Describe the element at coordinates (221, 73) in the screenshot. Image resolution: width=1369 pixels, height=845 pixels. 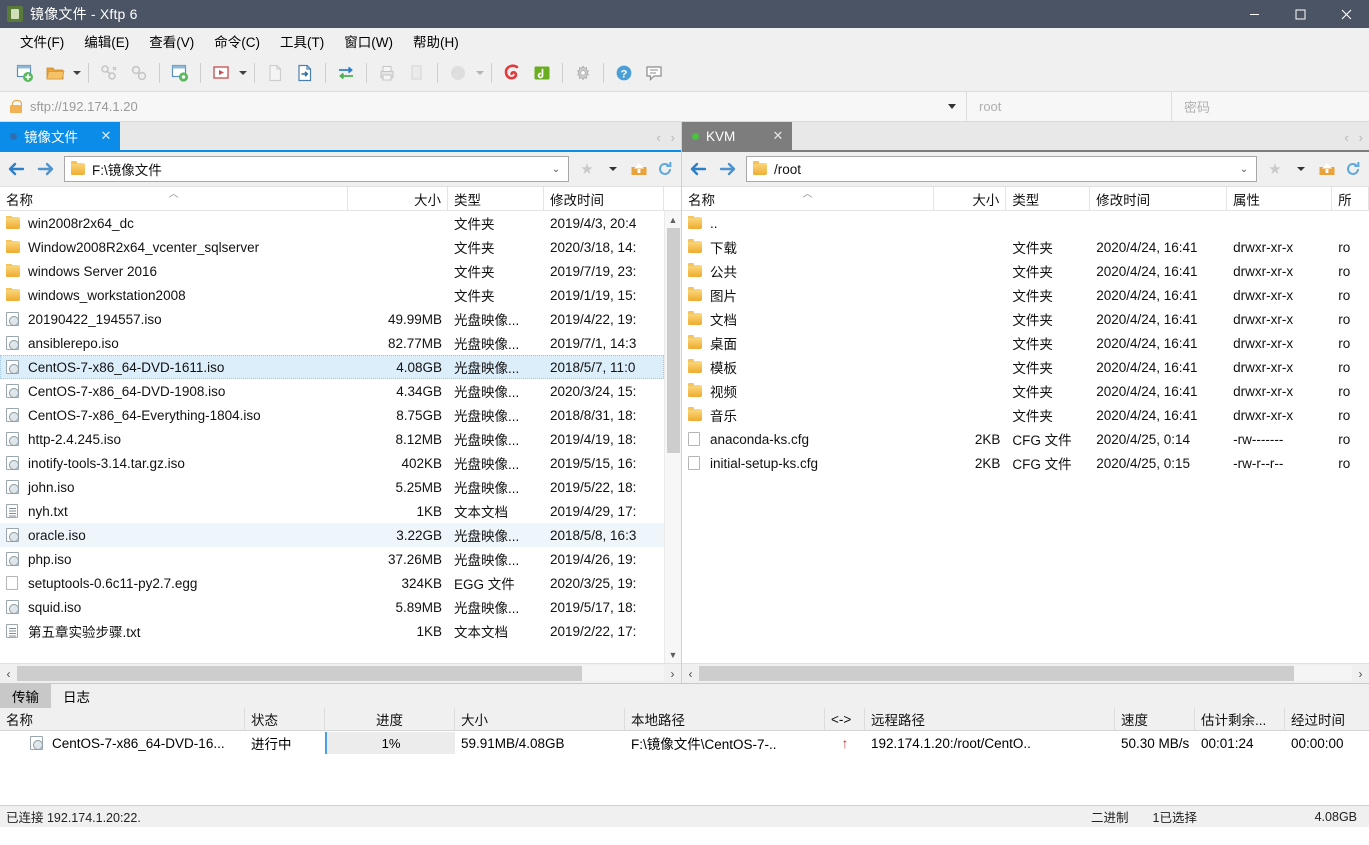
I see `run-script-icon` at that location.